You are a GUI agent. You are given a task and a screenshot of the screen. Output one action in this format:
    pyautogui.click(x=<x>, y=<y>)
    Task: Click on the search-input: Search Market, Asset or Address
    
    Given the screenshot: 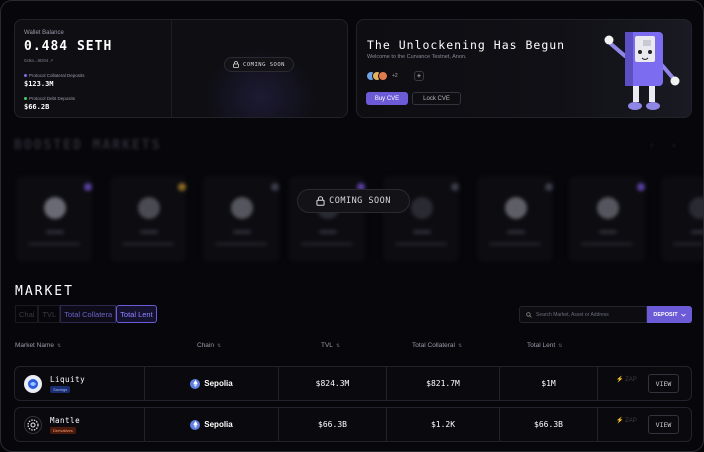 What is the action you would take?
    pyautogui.click(x=583, y=314)
    